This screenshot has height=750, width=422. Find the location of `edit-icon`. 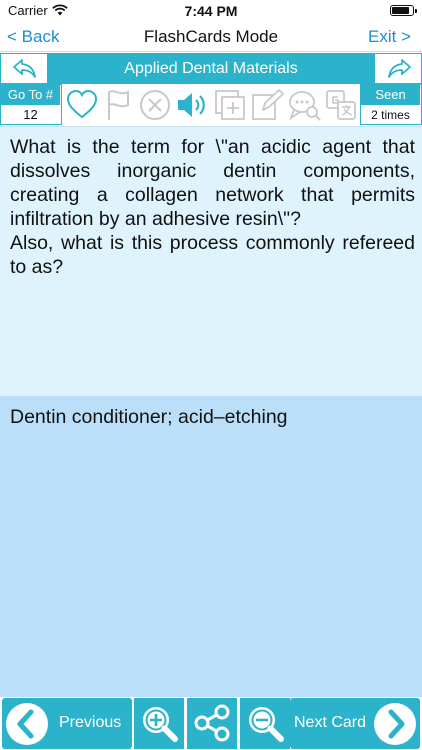

edit-icon is located at coordinates (267, 105).